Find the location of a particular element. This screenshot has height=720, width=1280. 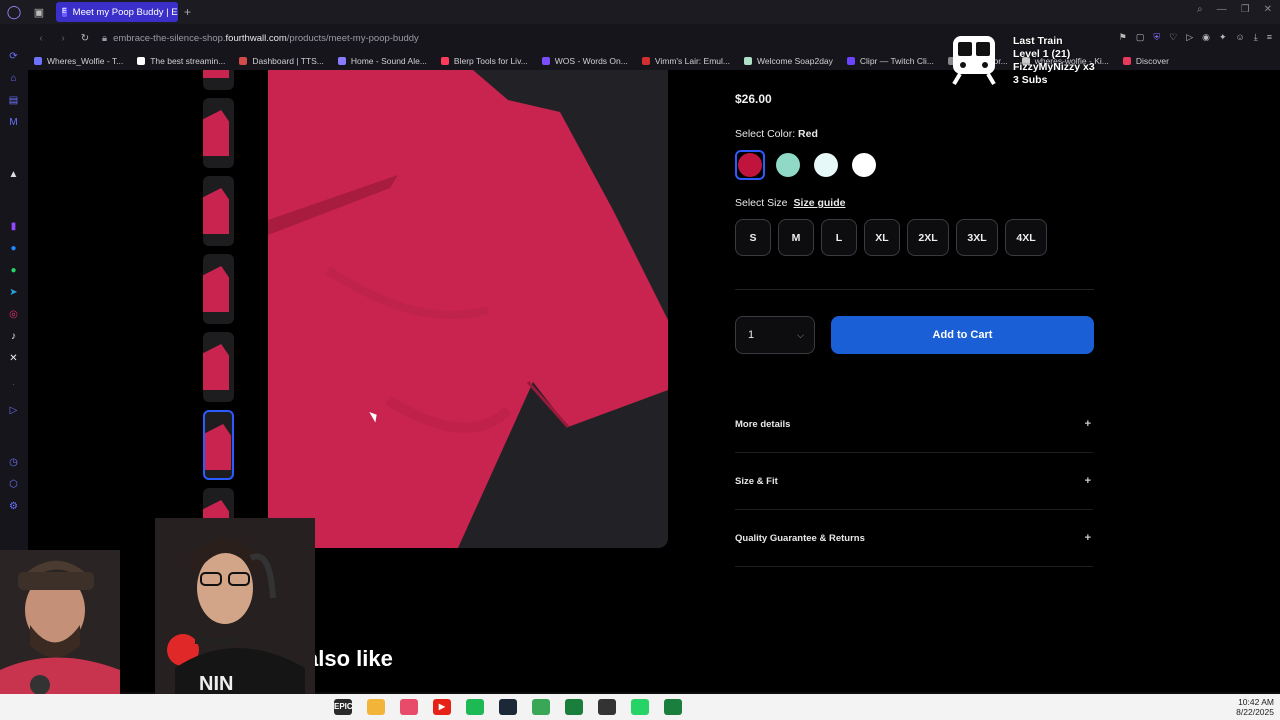

accordion-2: Size & Fit + is located at coordinates (914, 481).